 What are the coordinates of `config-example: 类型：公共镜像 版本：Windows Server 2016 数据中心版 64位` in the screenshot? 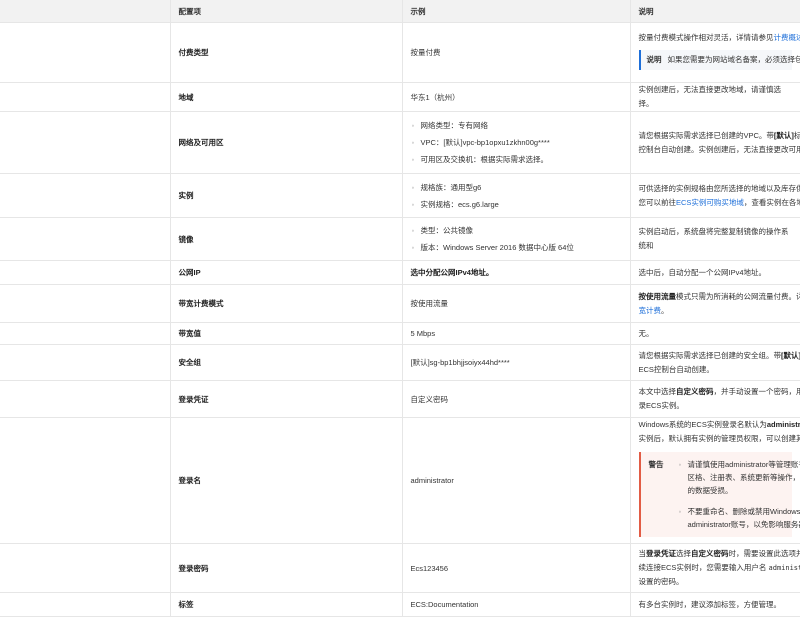 It's located at (516, 239).